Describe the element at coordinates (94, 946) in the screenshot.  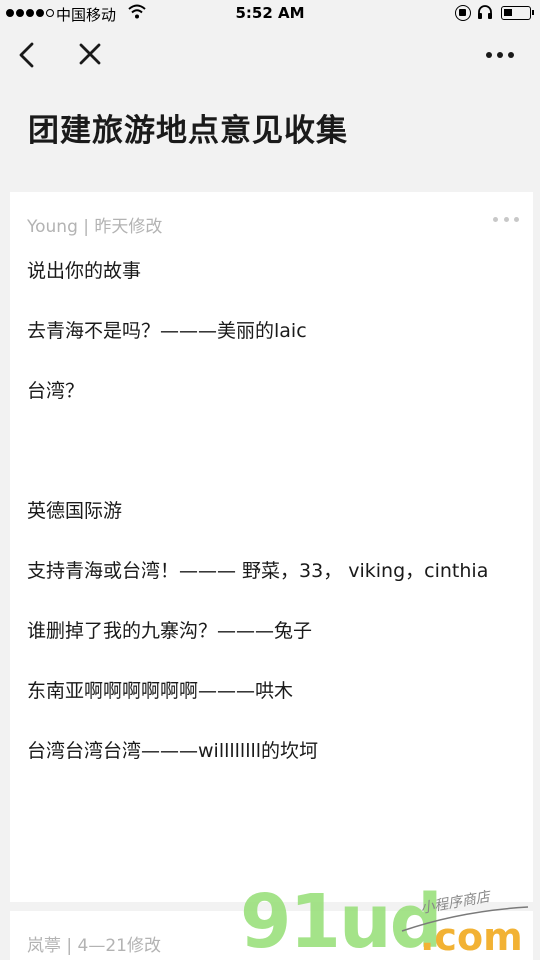
I see `card-meta: 岚葶 | 4—21修改` at that location.